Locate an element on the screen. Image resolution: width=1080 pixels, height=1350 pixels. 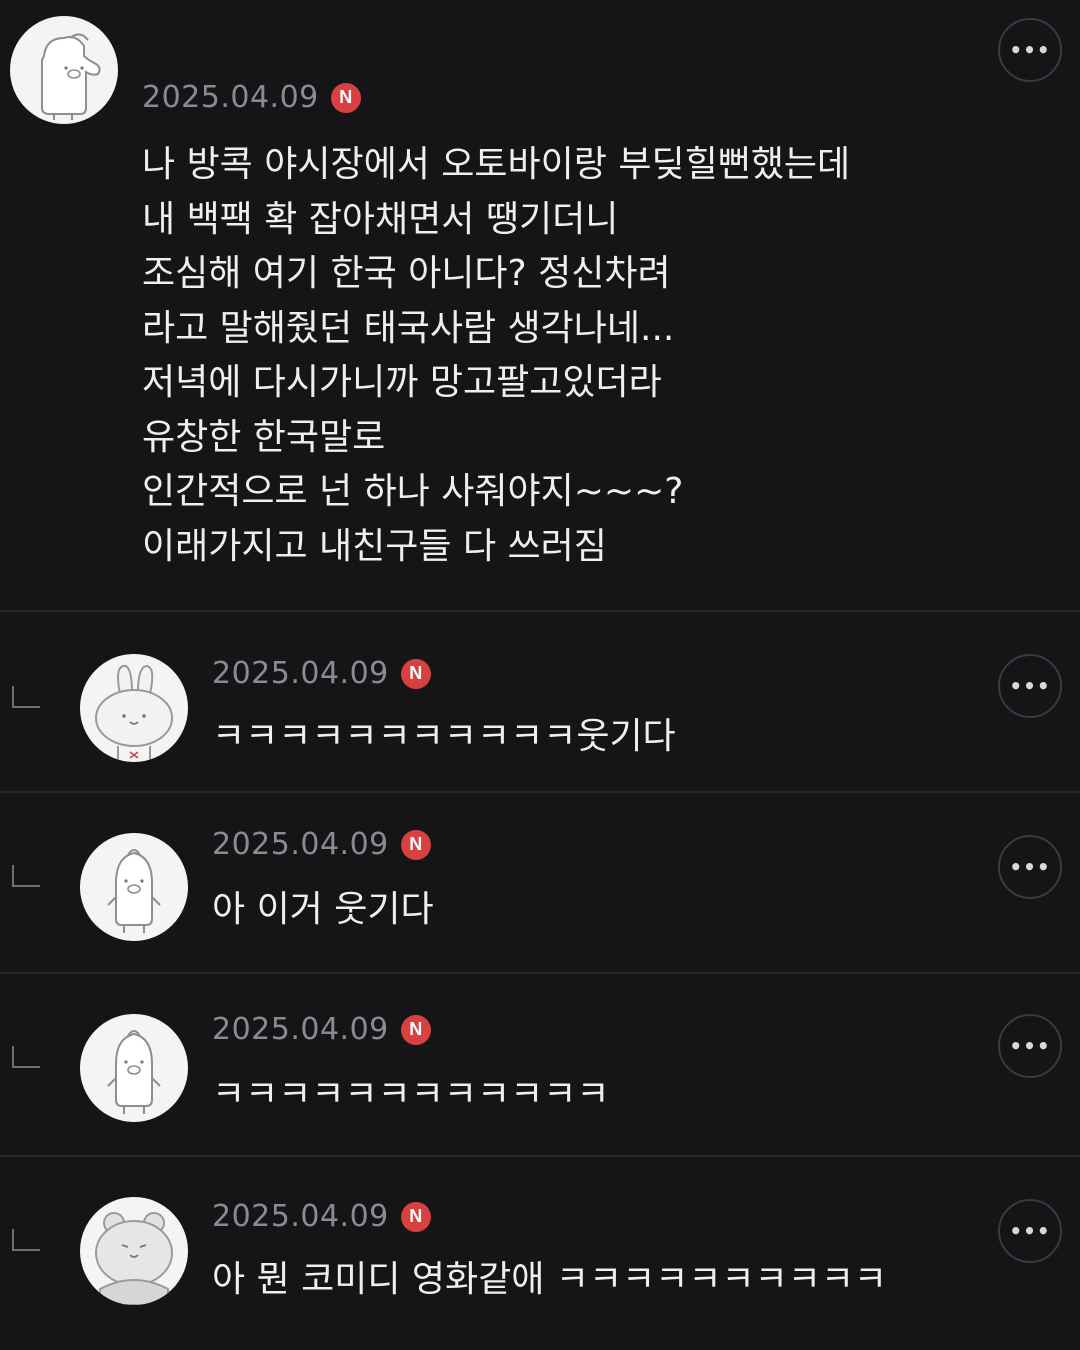
comment-line: 이래가지고 내친구들 다 쓰러짐 is located at coordinates (374, 546).